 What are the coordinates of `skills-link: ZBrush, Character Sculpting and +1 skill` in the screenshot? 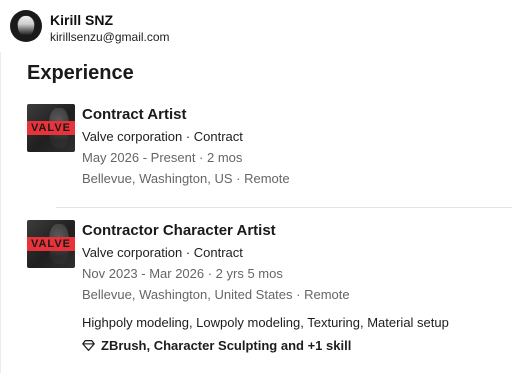 It's located at (216, 345).